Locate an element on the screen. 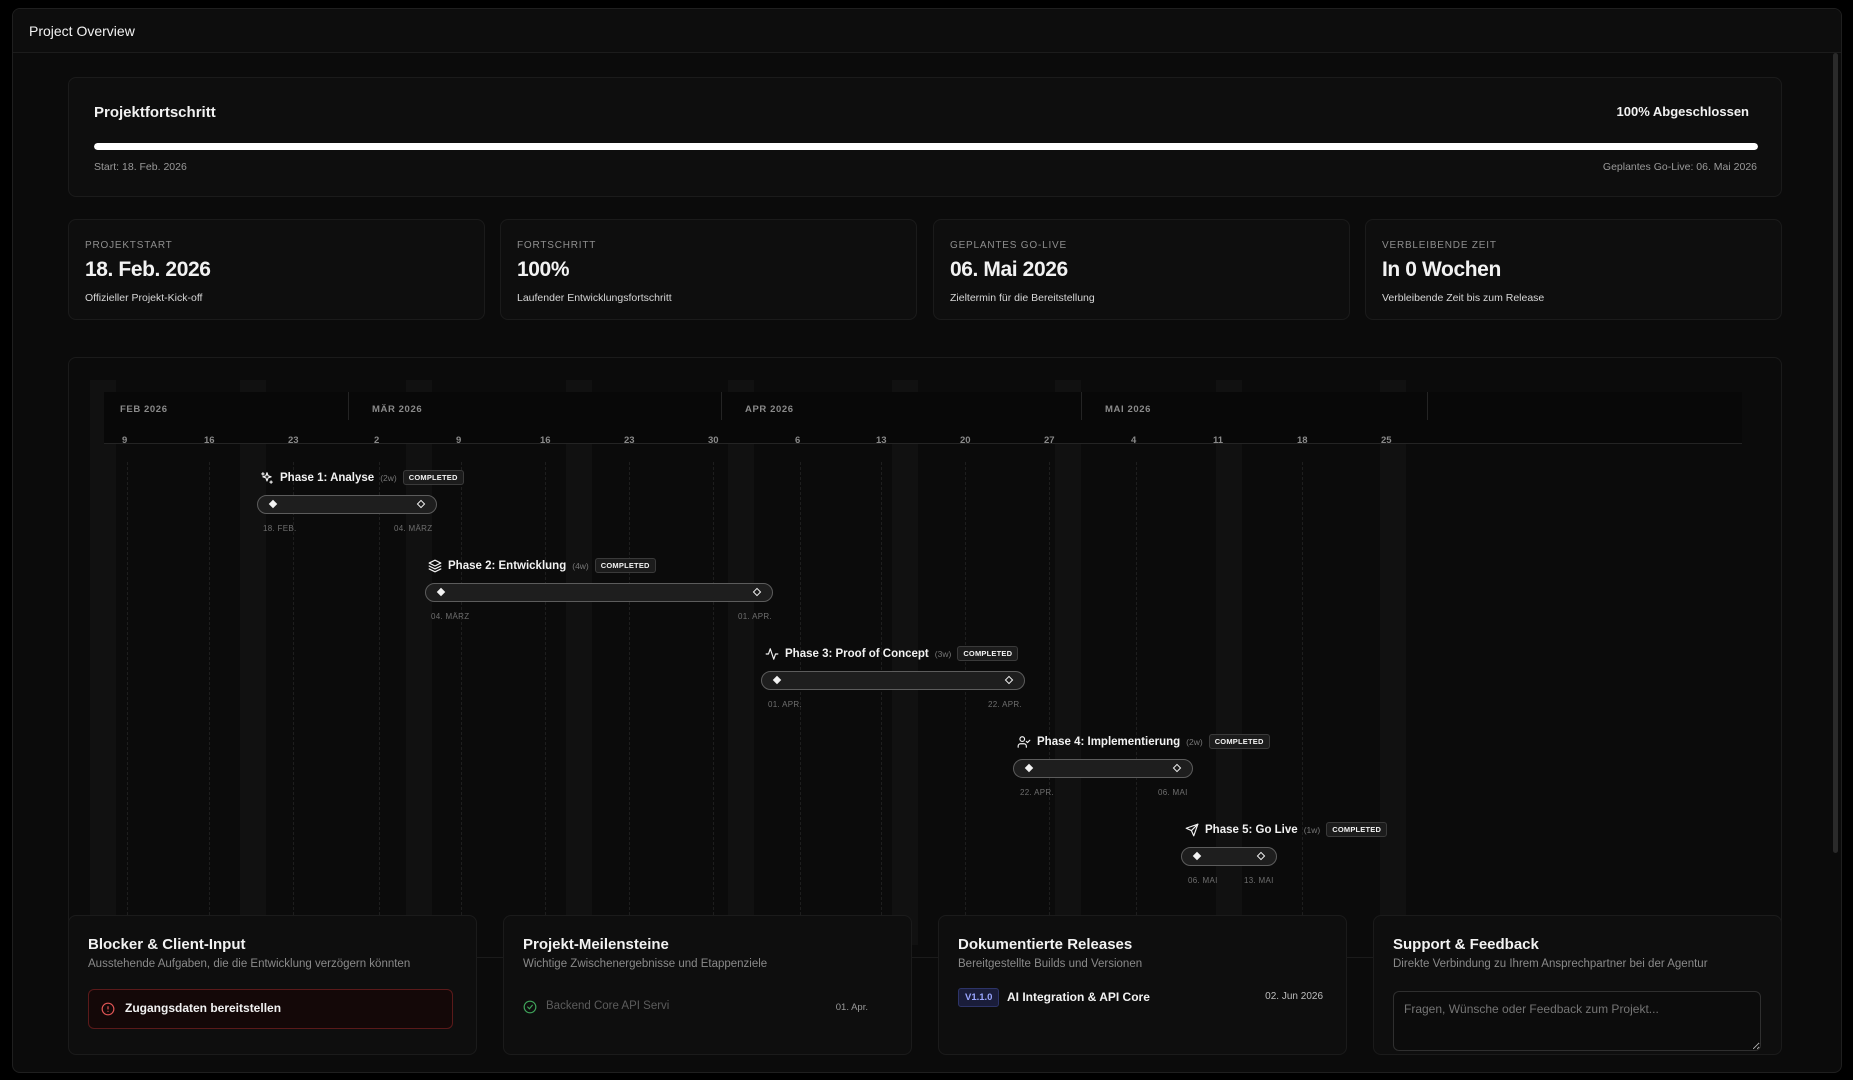 This screenshot has width=1853, height=1080. feedback-textarea is located at coordinates (1577, 1021).